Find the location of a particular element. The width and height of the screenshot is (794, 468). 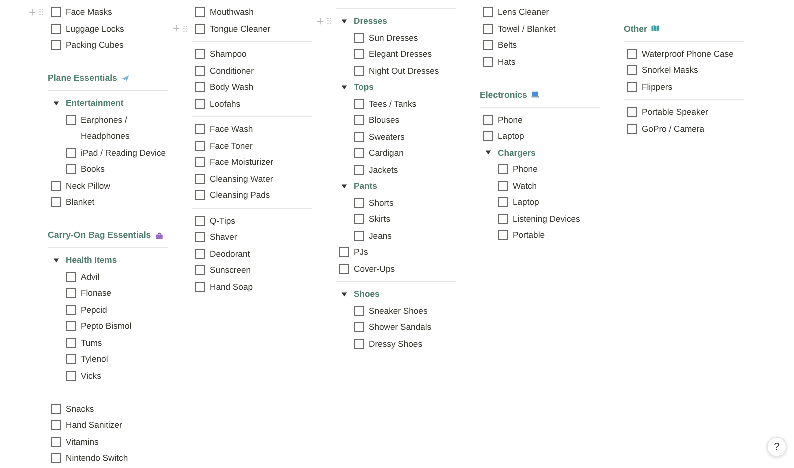

todo-text: Shampoo is located at coordinates (228, 54).